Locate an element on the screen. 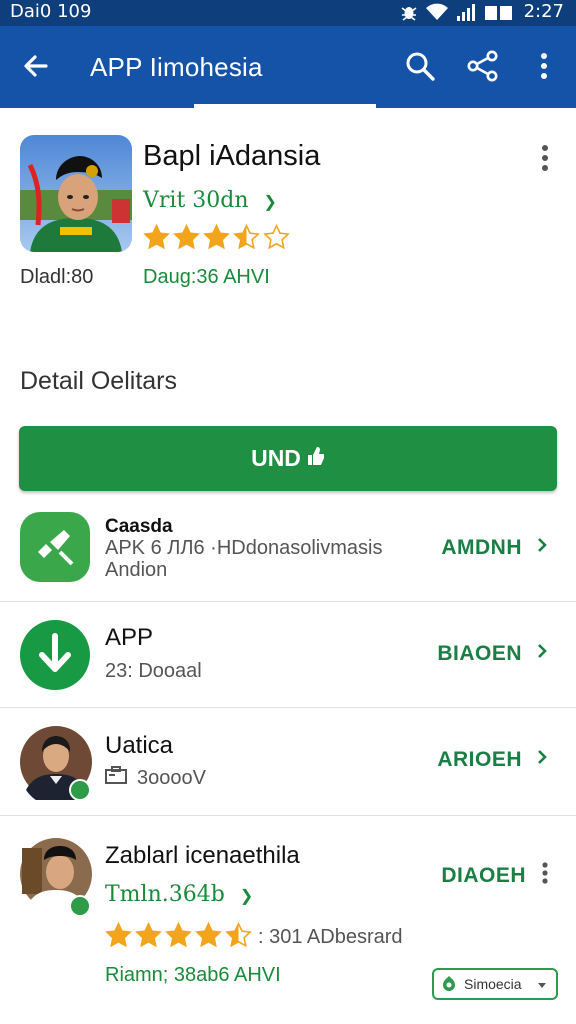  version-link: Vrit 30dn ❯ is located at coordinates (210, 200).